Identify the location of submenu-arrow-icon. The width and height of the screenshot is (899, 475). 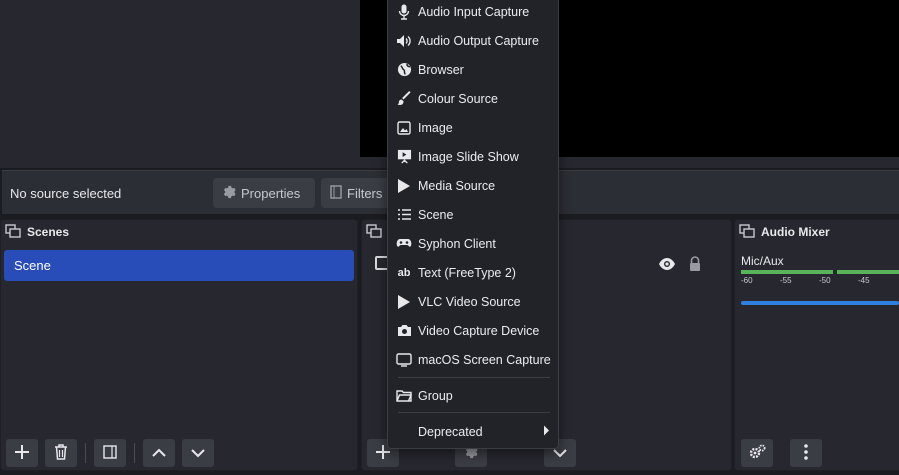
(546, 432).